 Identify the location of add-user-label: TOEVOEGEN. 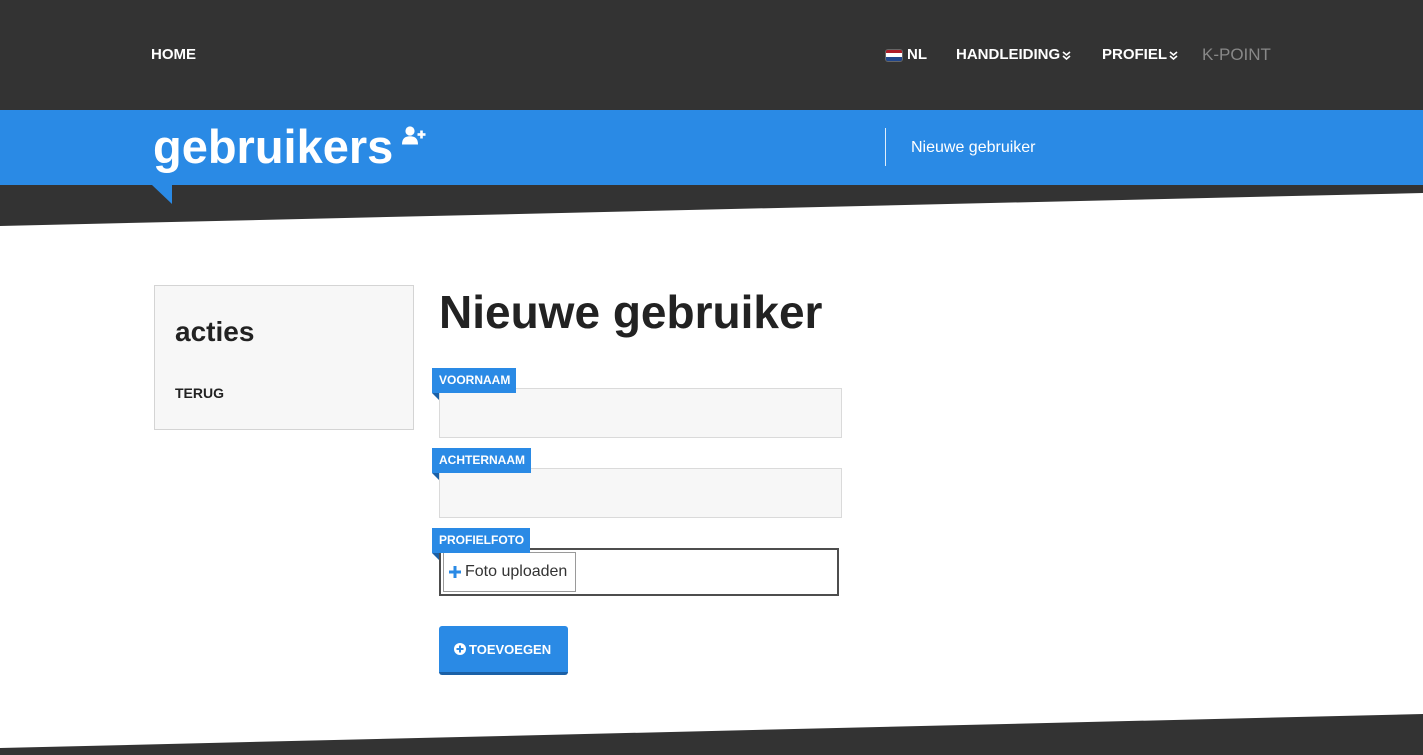
(510, 649).